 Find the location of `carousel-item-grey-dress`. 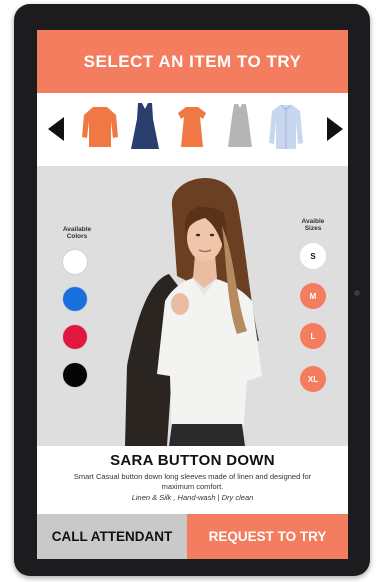

carousel-item-grey-dress is located at coordinates (240, 127).